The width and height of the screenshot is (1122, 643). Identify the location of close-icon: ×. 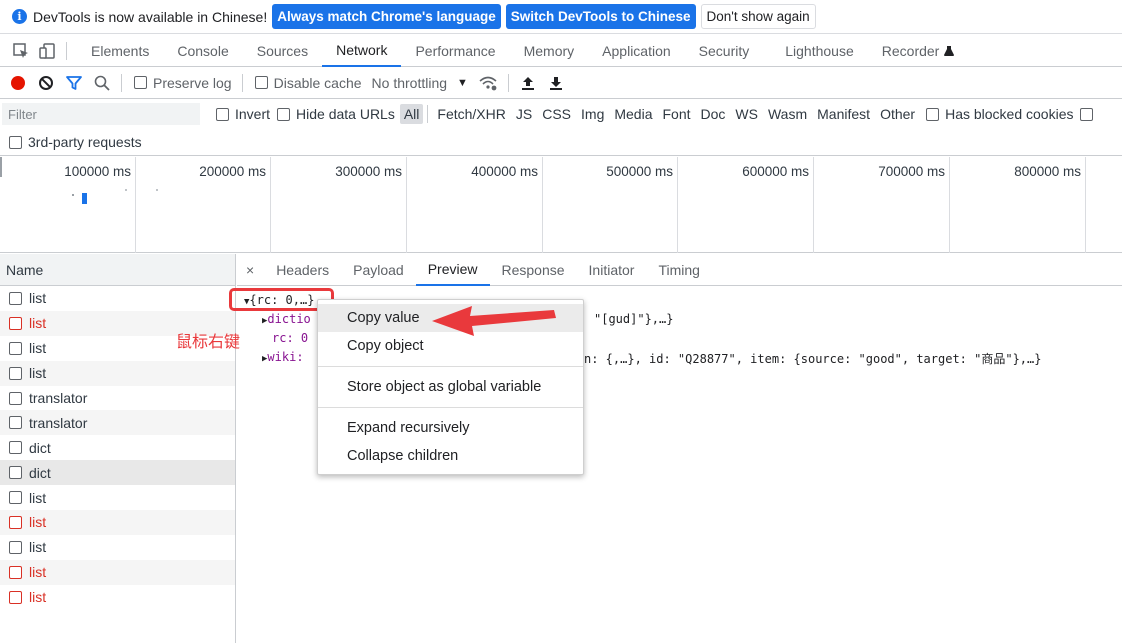
(250, 270).